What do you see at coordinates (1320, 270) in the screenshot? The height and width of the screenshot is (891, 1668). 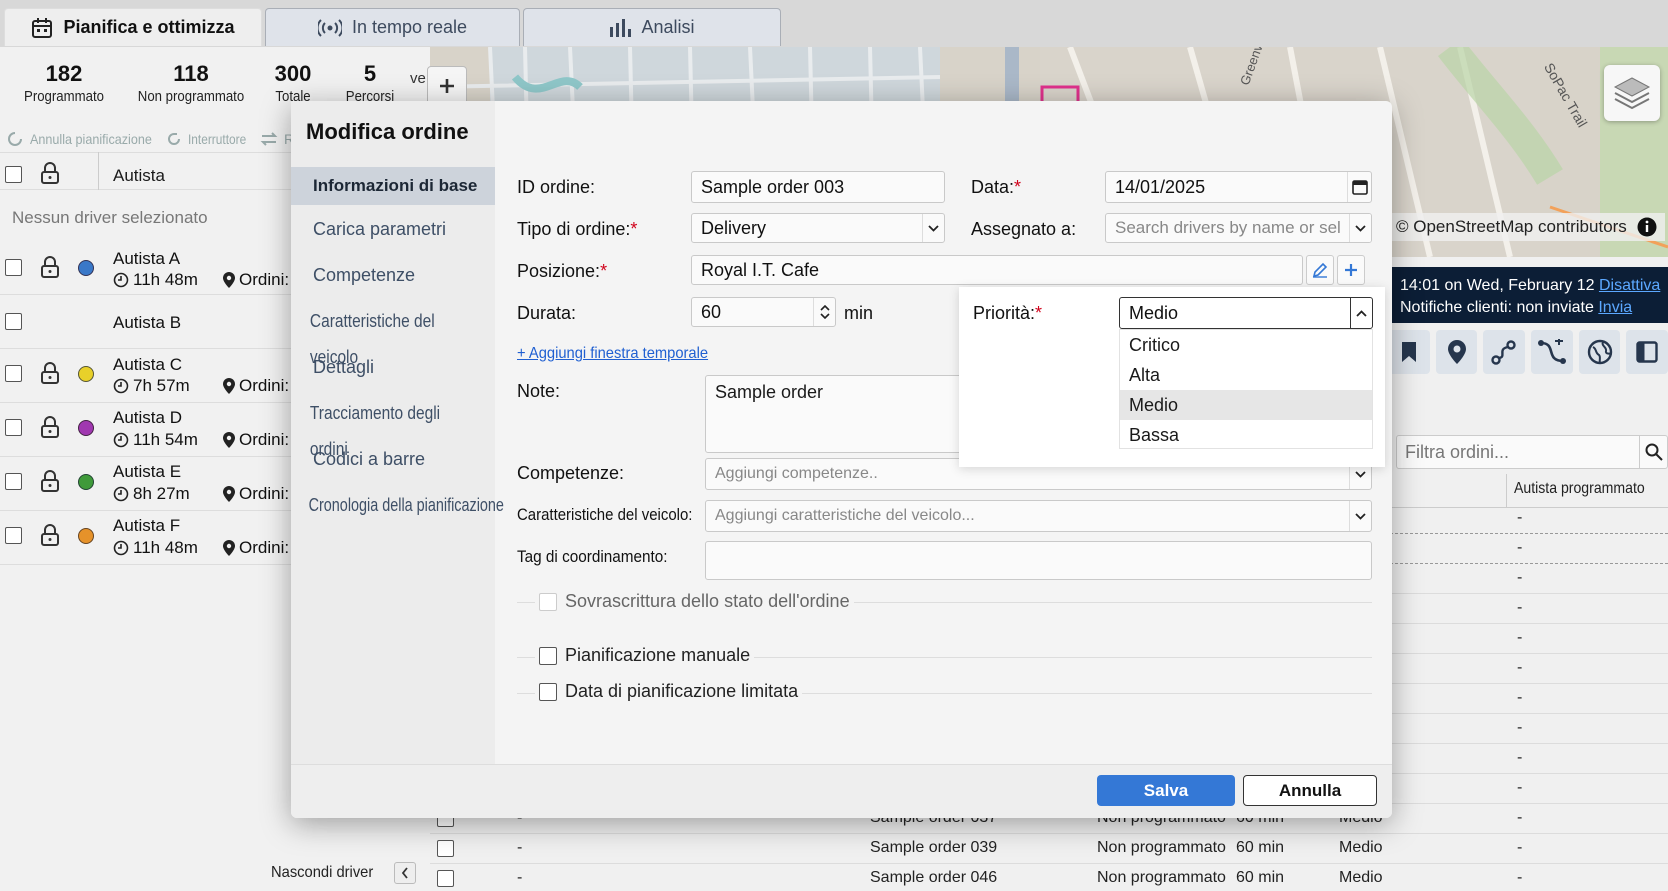 I see `edit-position-button` at bounding box center [1320, 270].